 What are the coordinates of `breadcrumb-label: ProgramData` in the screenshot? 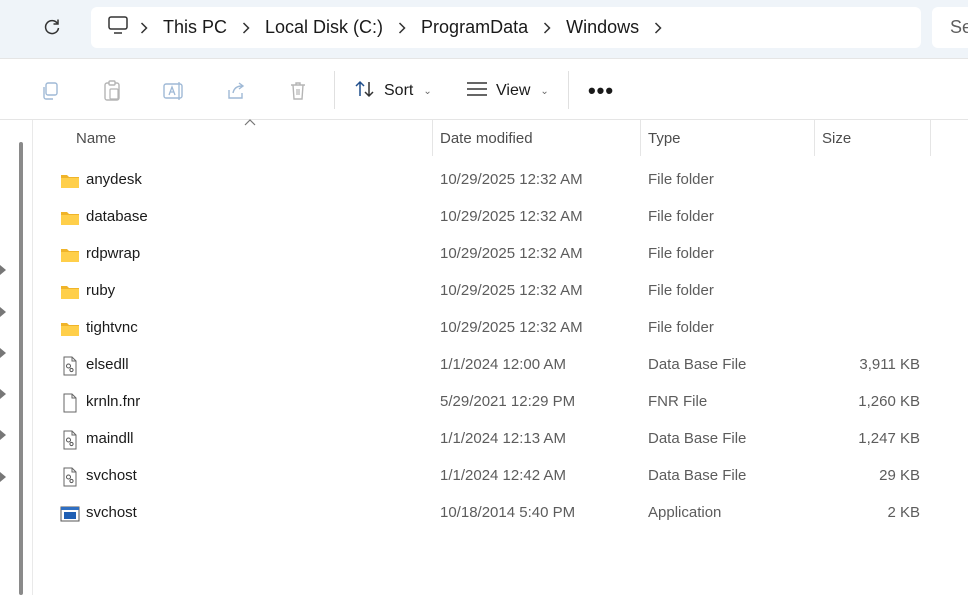 It's located at (474, 27).